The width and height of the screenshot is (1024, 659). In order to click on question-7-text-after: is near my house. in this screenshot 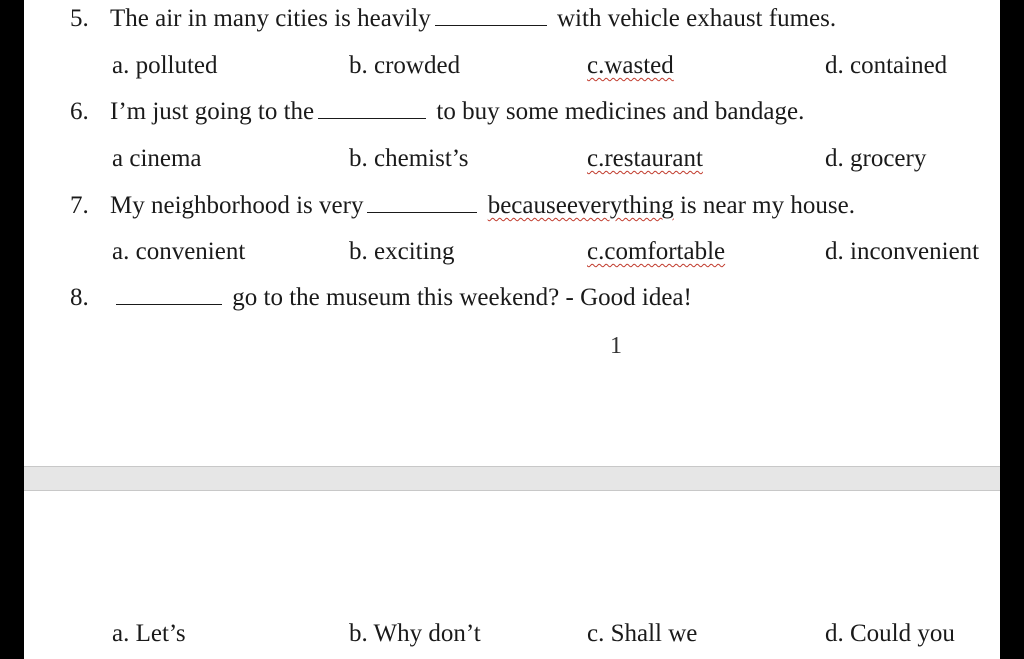, I will do `click(767, 205)`.